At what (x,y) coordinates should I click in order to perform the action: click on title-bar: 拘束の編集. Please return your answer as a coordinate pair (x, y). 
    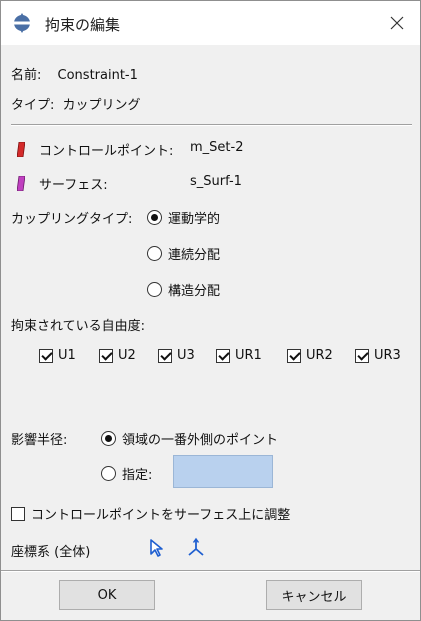
    Looking at the image, I should click on (210, 23).